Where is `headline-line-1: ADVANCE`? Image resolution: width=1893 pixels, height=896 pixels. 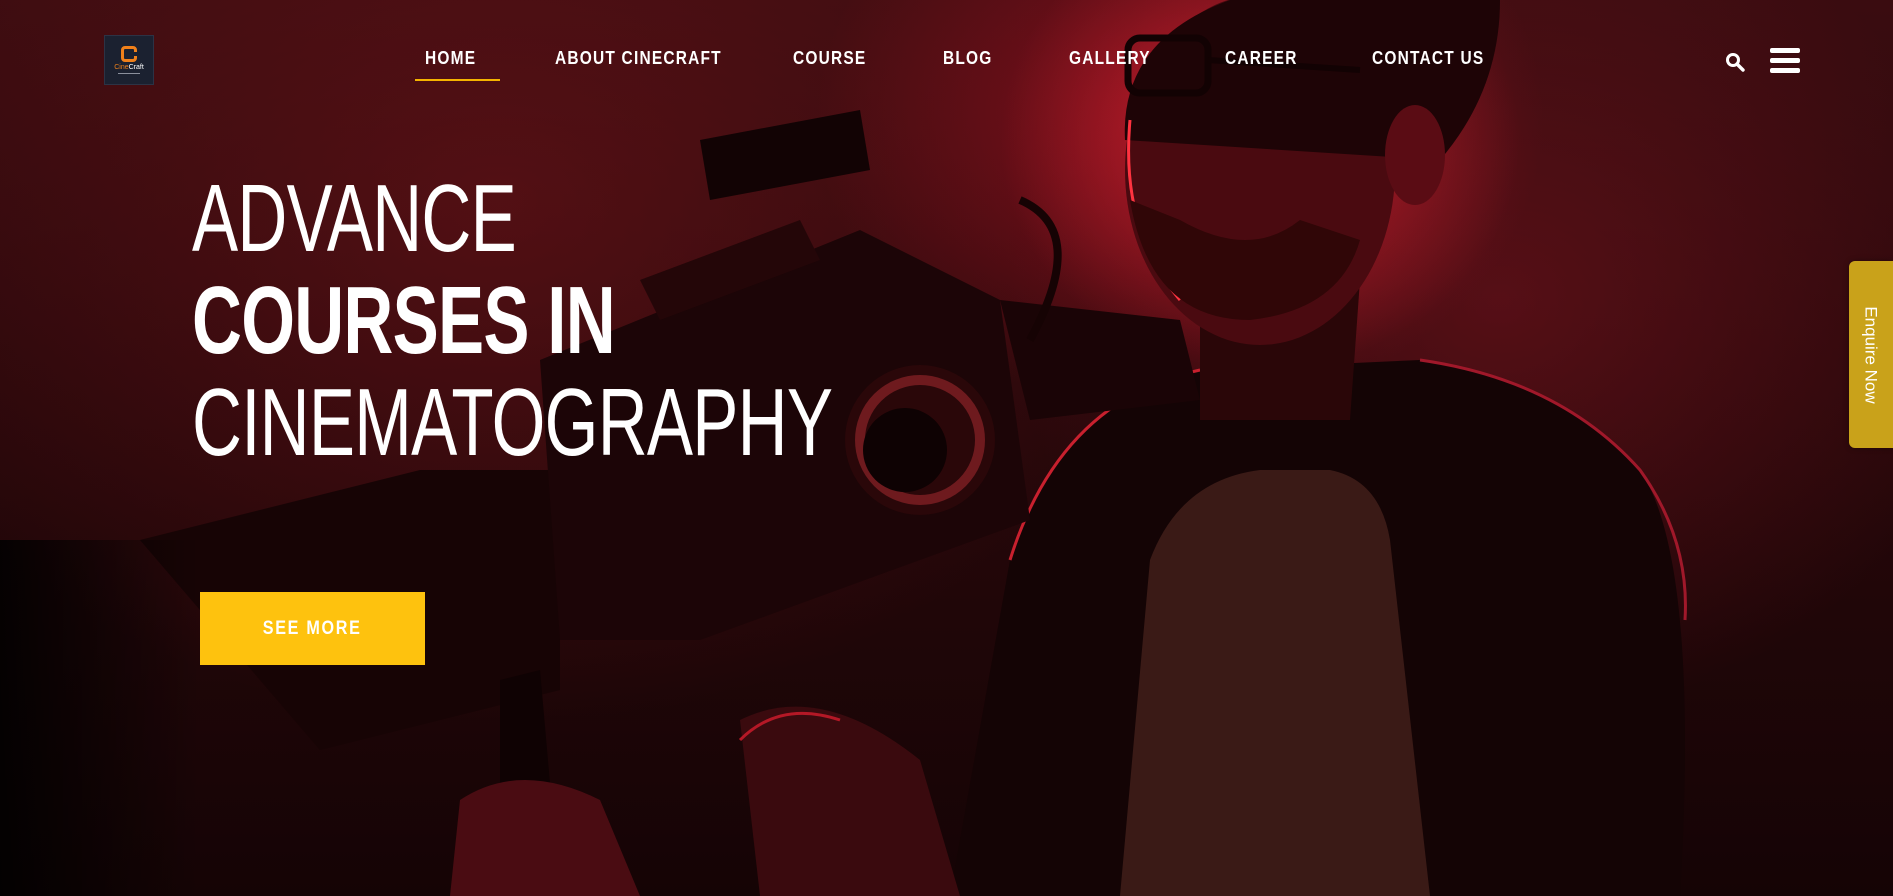
headline-line-1: ADVANCE is located at coordinates (354, 218).